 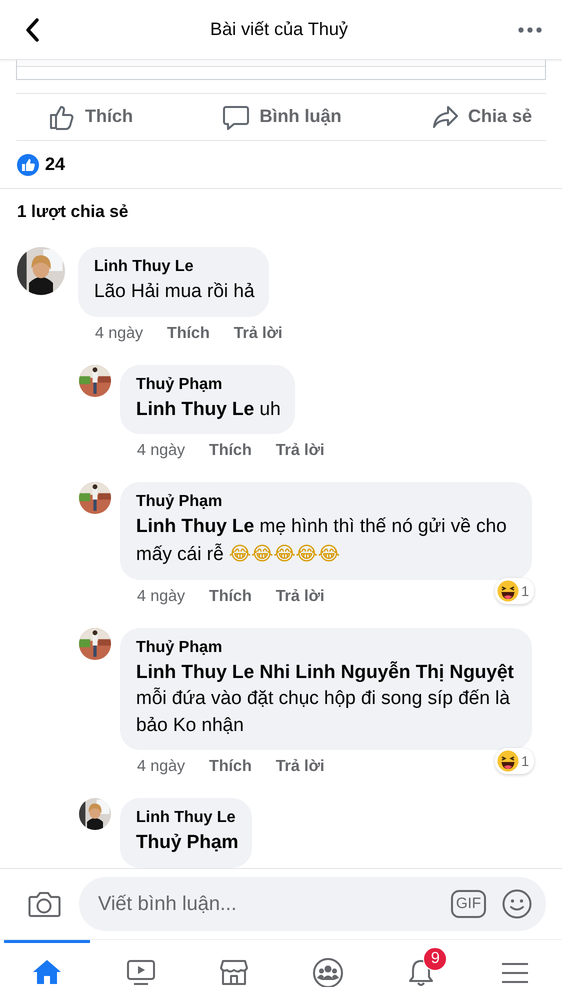 I want to click on back-icon, so click(x=32, y=29).